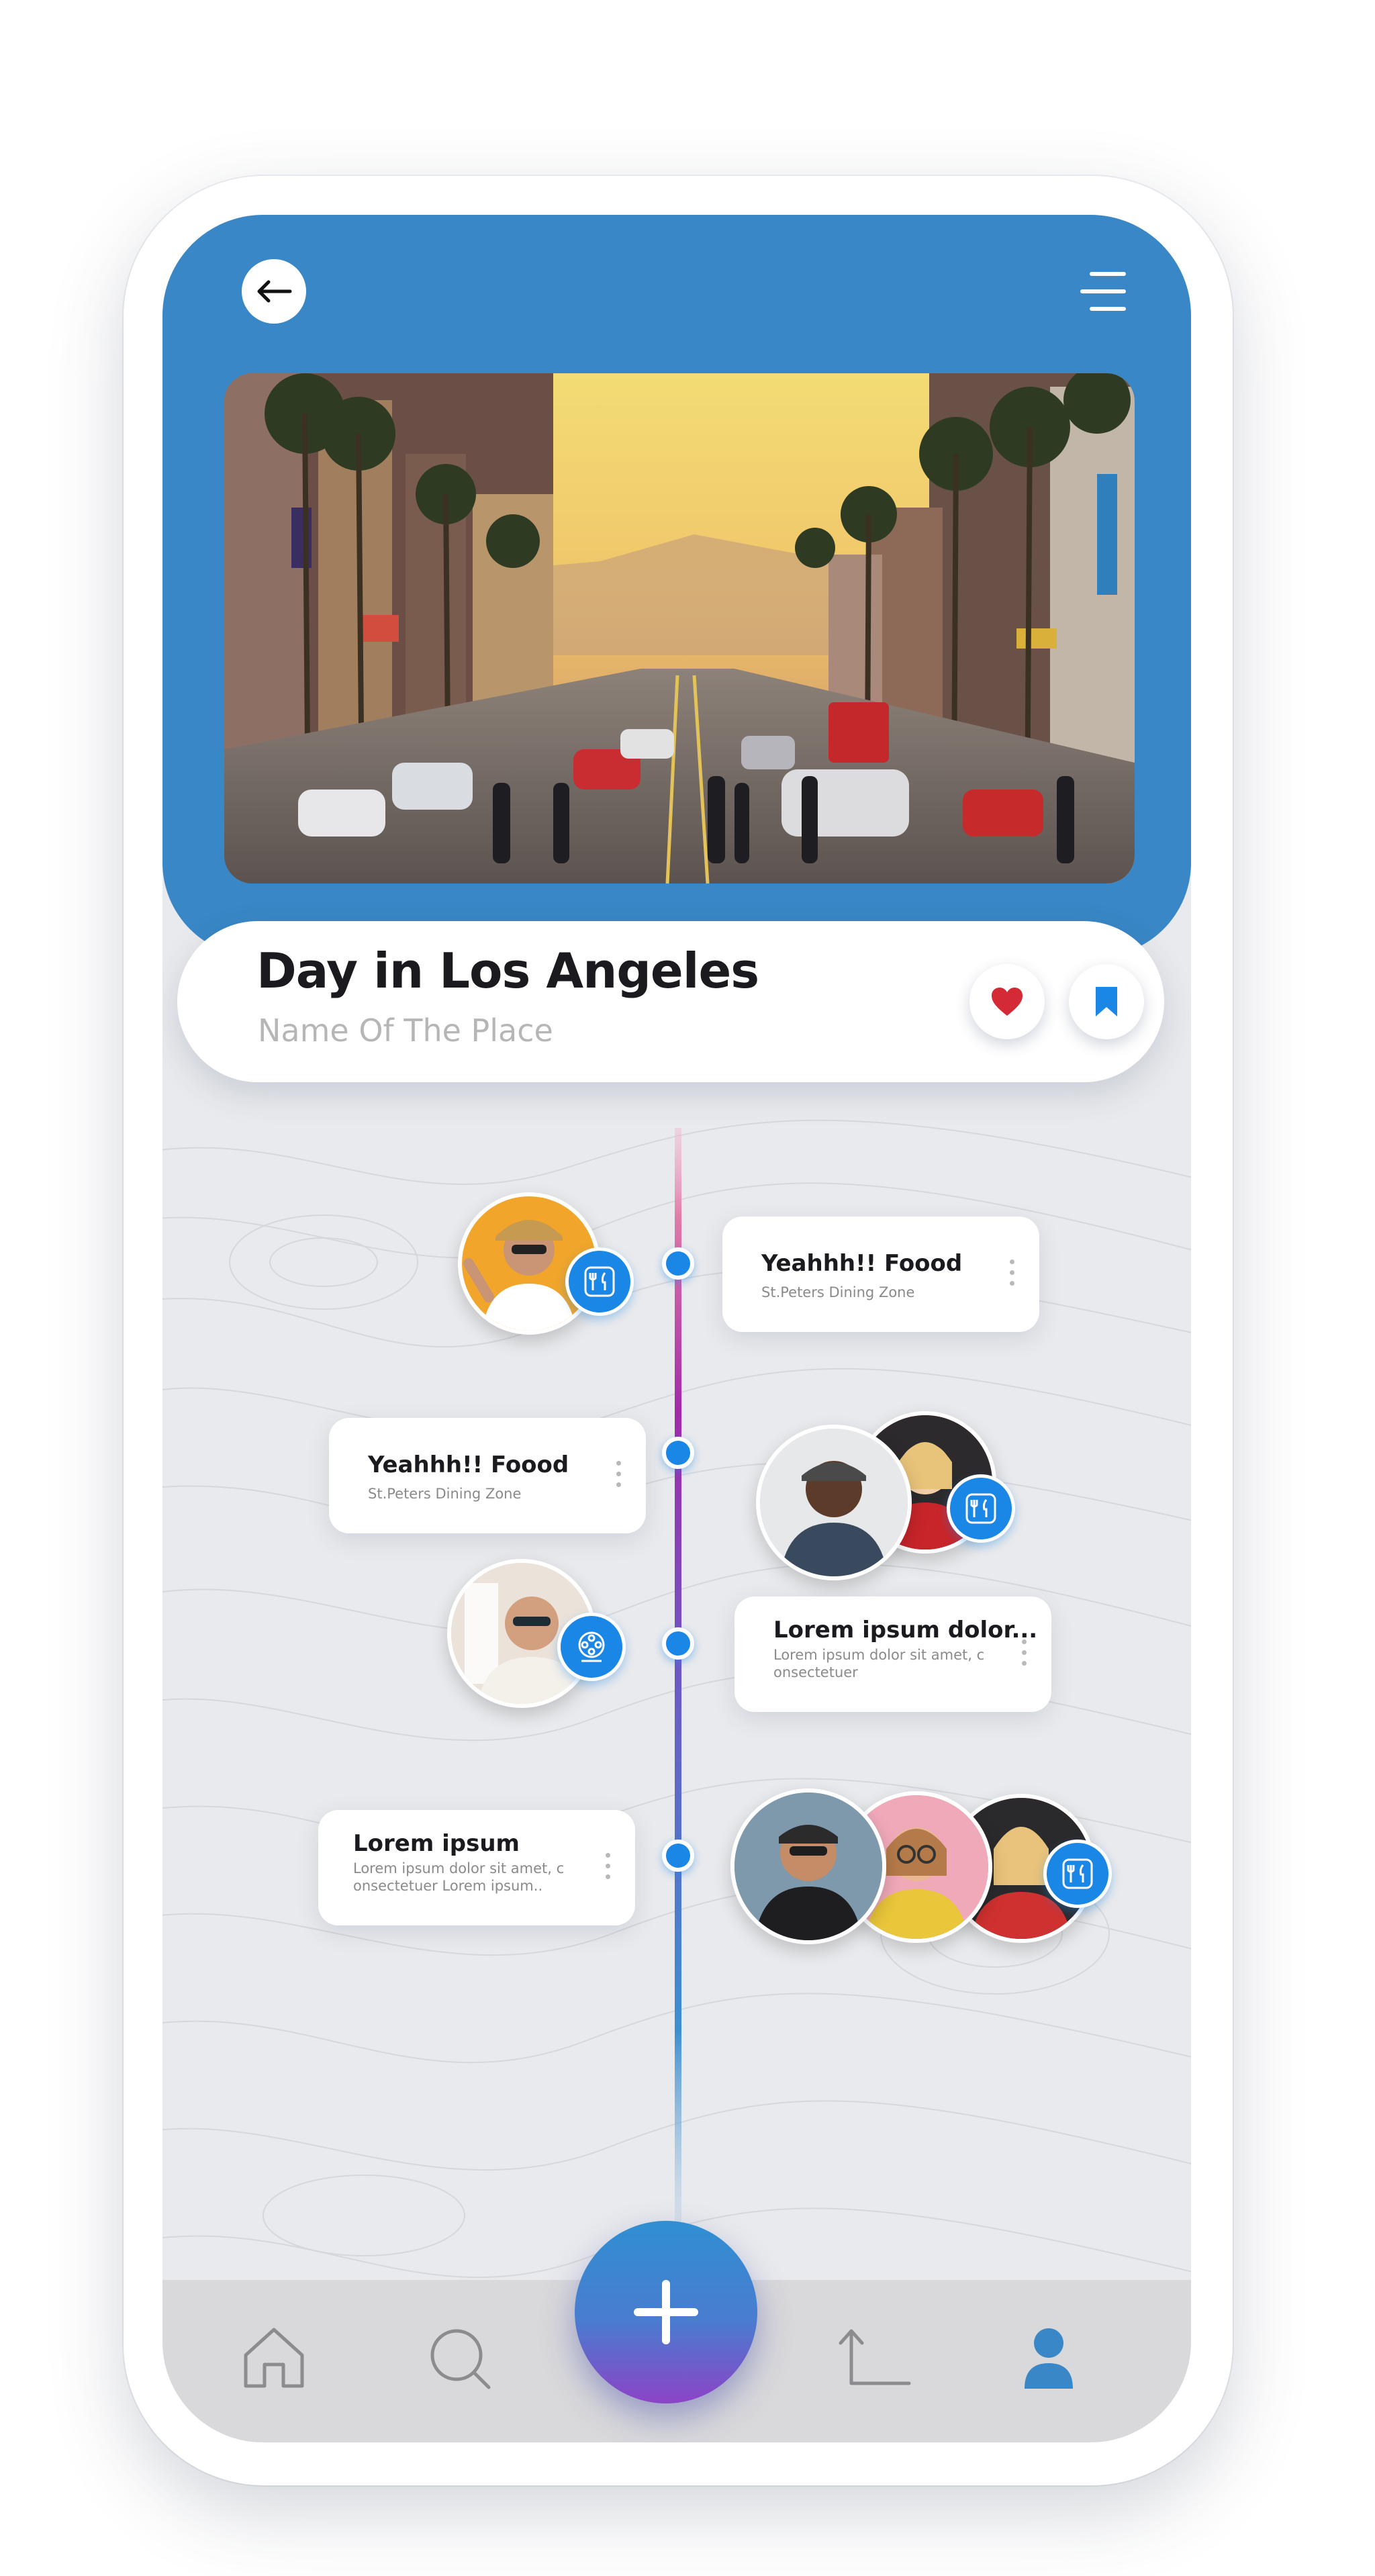 The width and height of the screenshot is (1375, 2576). I want to click on back-button, so click(274, 291).